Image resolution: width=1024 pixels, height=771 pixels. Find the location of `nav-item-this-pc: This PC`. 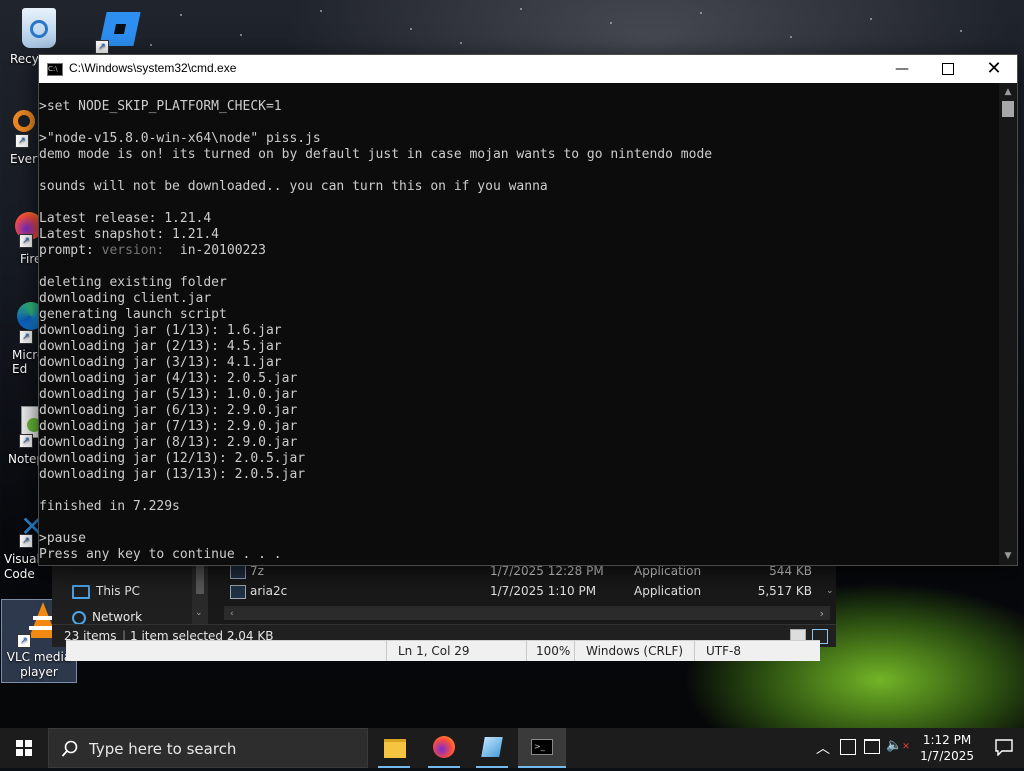

nav-item-this-pc: This PC is located at coordinates (106, 591).